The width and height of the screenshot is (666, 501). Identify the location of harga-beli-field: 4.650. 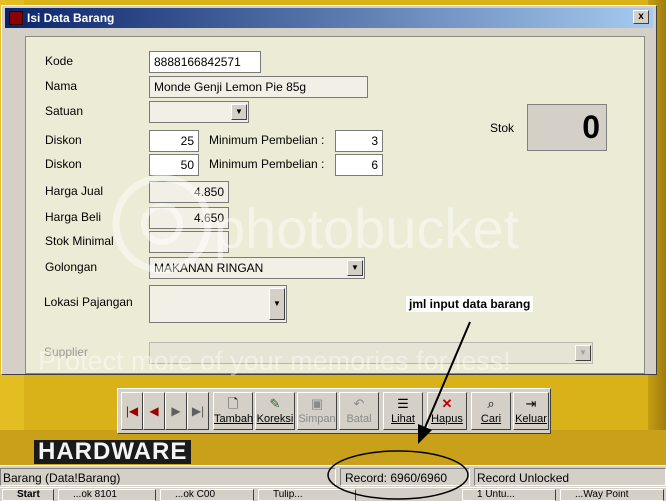
(189, 218).